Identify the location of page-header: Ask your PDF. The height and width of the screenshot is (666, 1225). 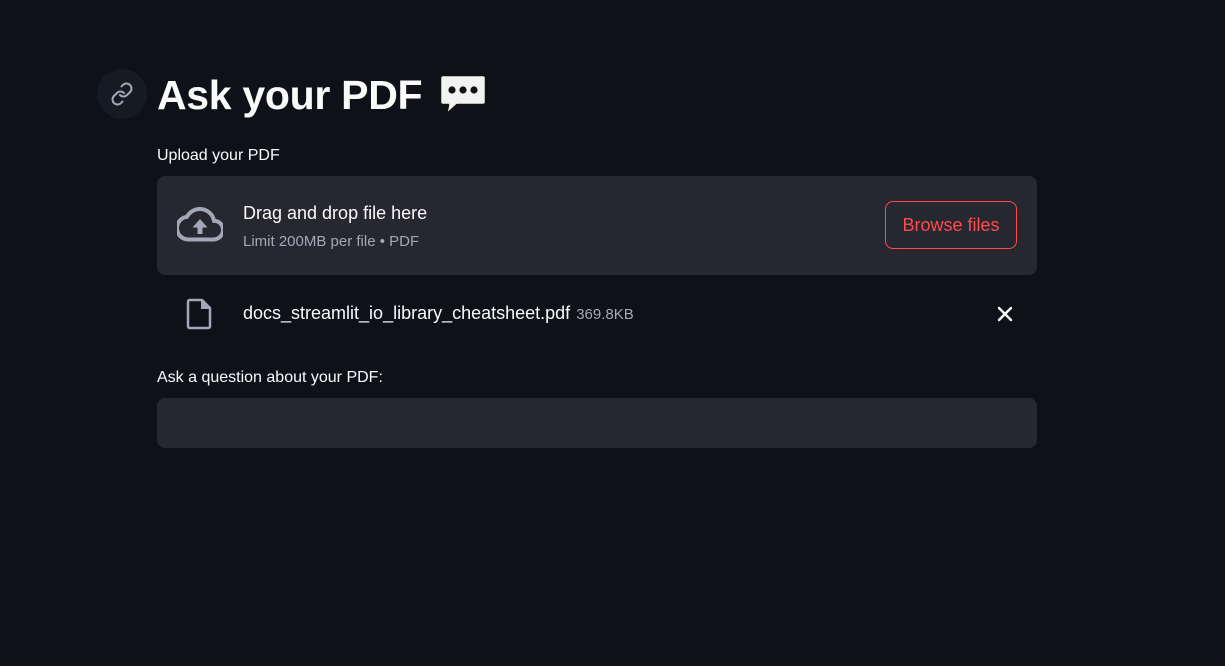
(322, 95).